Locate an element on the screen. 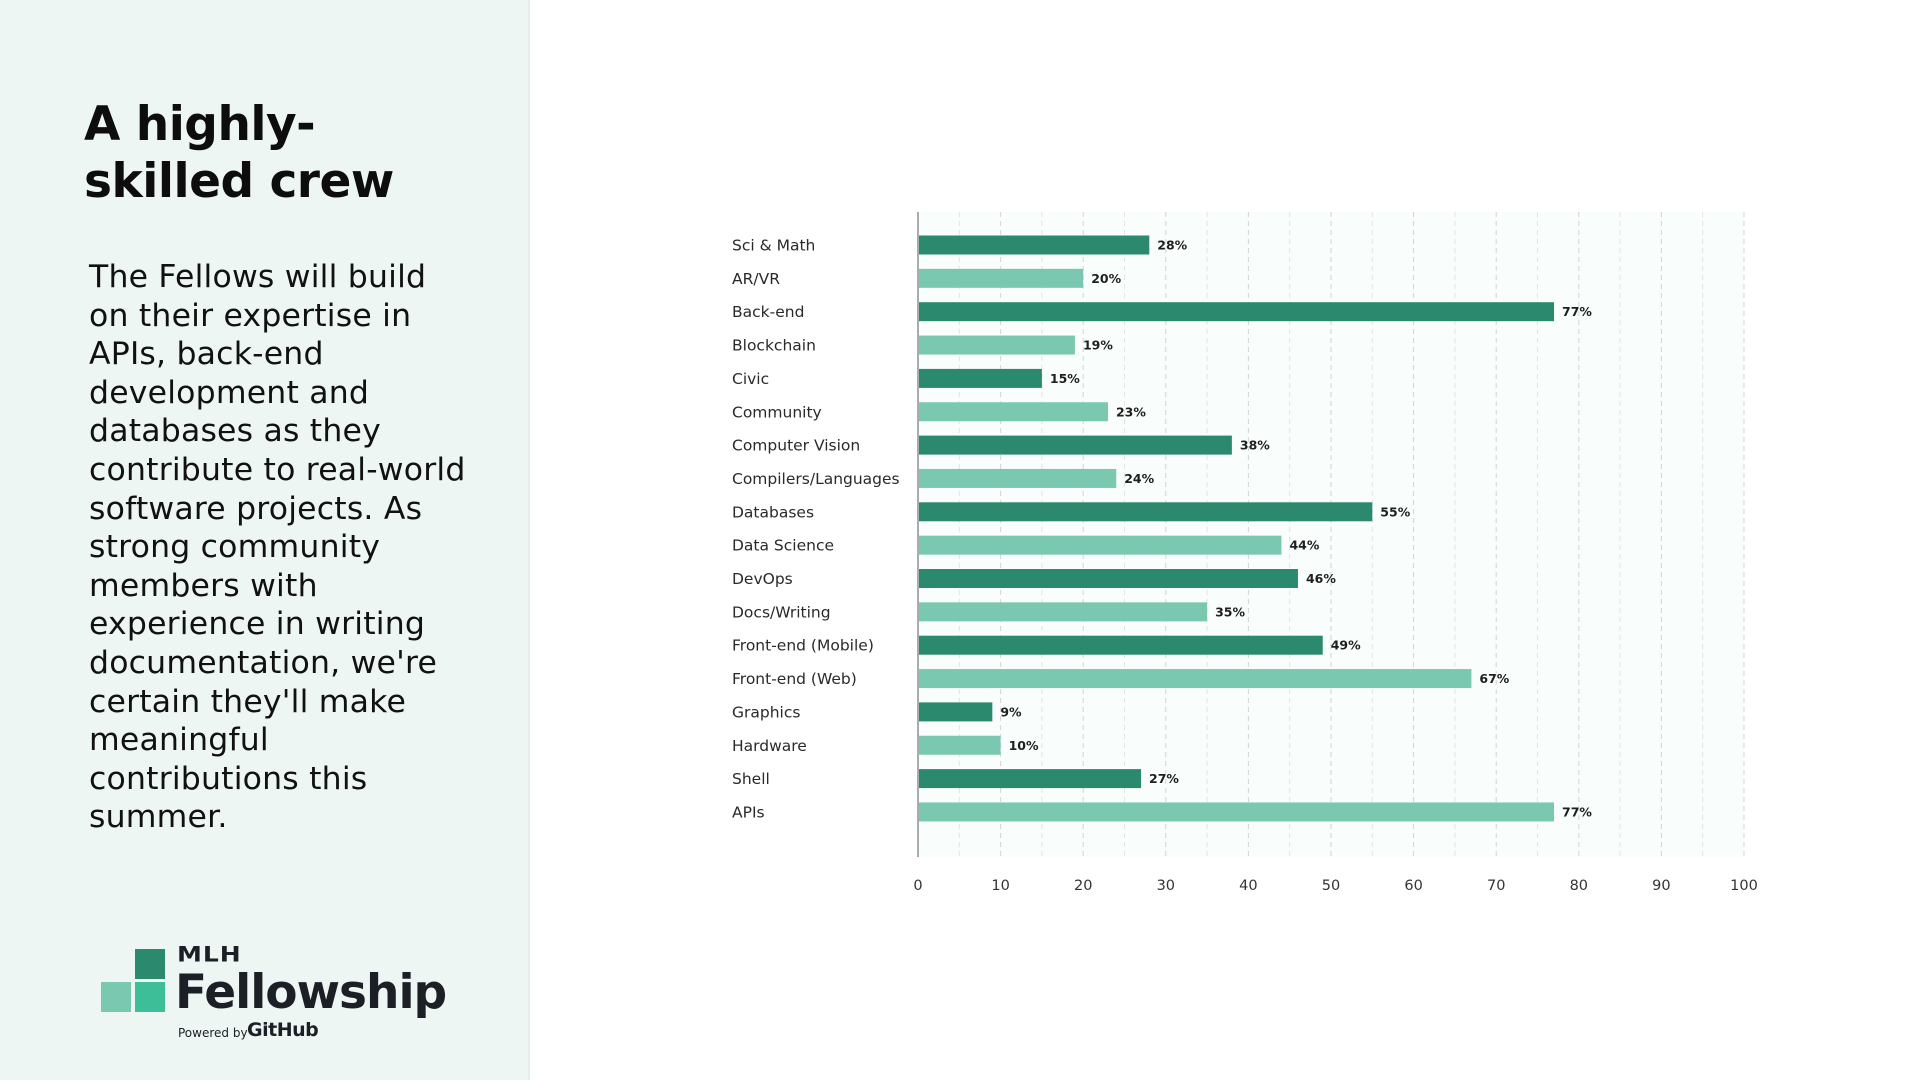  data-label: 35% is located at coordinates (1230, 611).